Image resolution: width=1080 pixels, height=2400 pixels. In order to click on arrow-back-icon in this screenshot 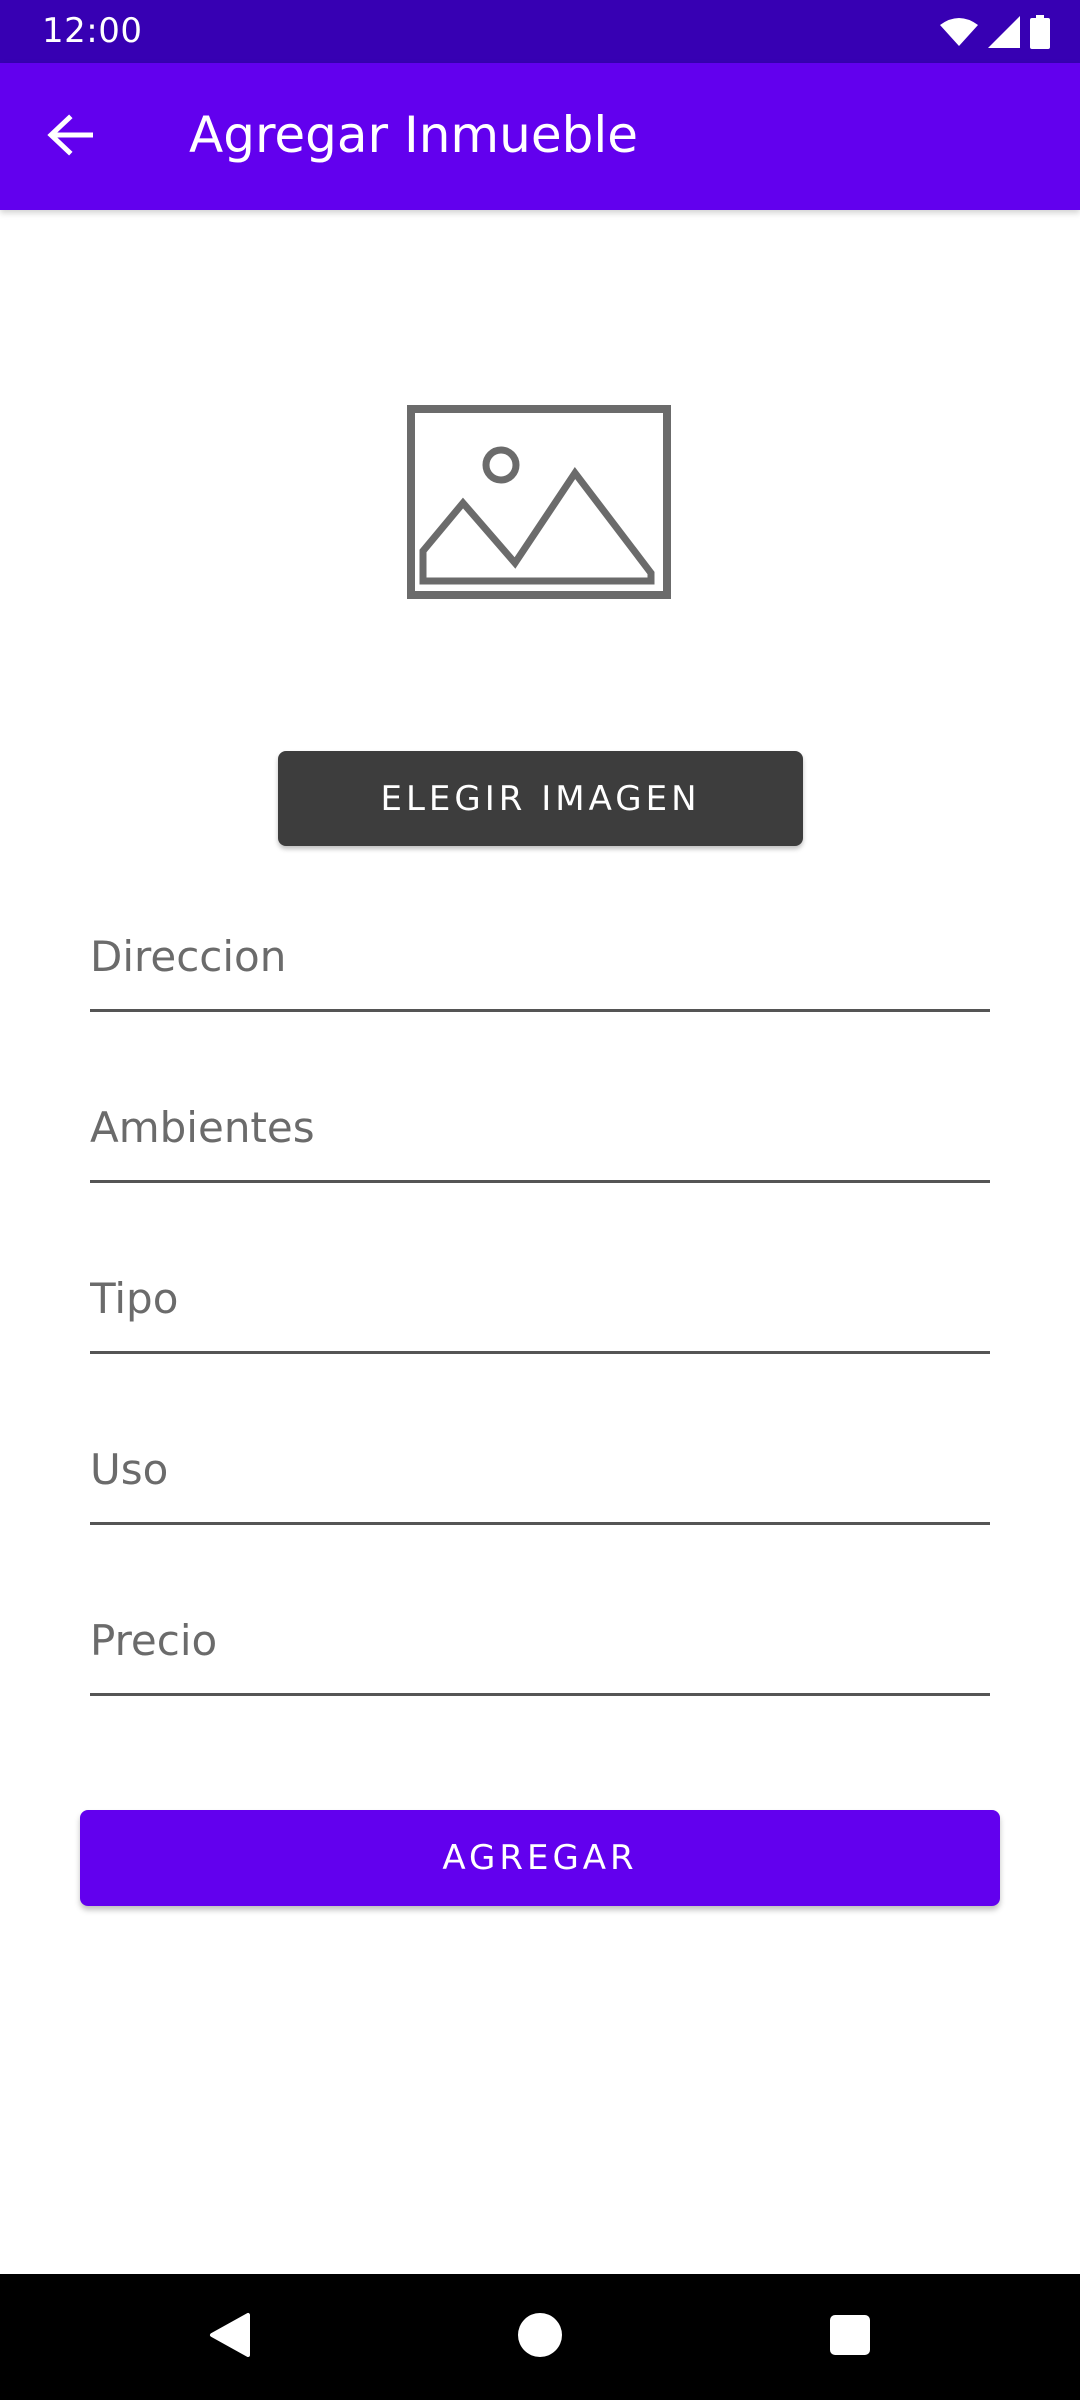, I will do `click(70, 137)`.